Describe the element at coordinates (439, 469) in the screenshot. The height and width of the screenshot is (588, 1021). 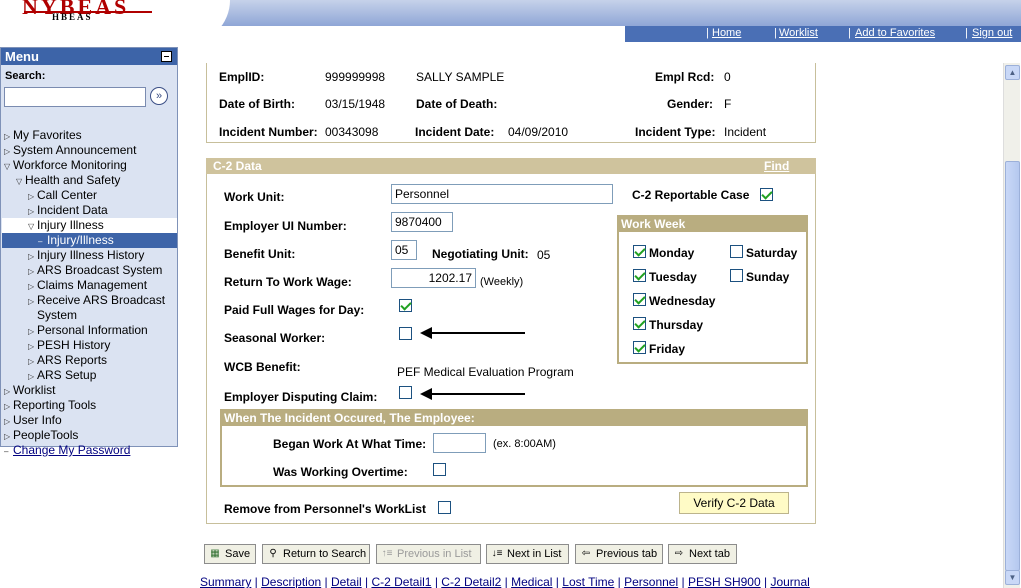
I see `overtime-checkbox` at that location.